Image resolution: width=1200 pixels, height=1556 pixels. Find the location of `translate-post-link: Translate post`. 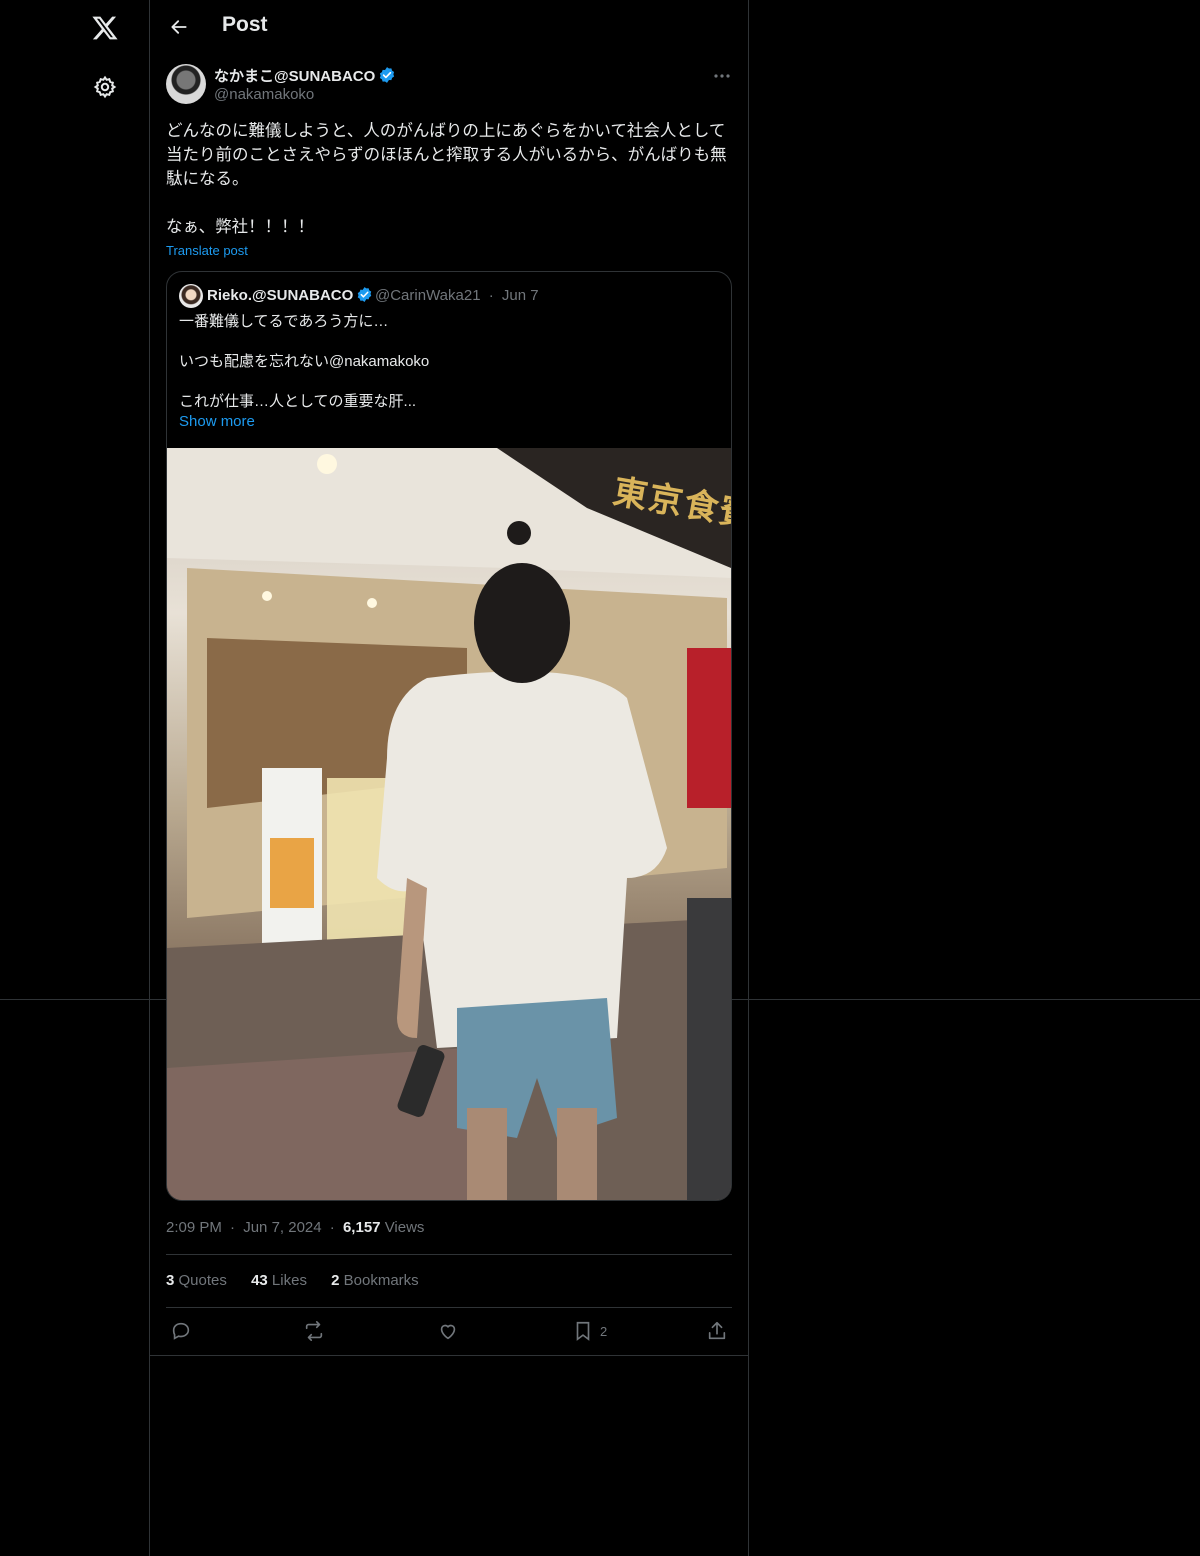

translate-post-link: Translate post is located at coordinates (207, 250).